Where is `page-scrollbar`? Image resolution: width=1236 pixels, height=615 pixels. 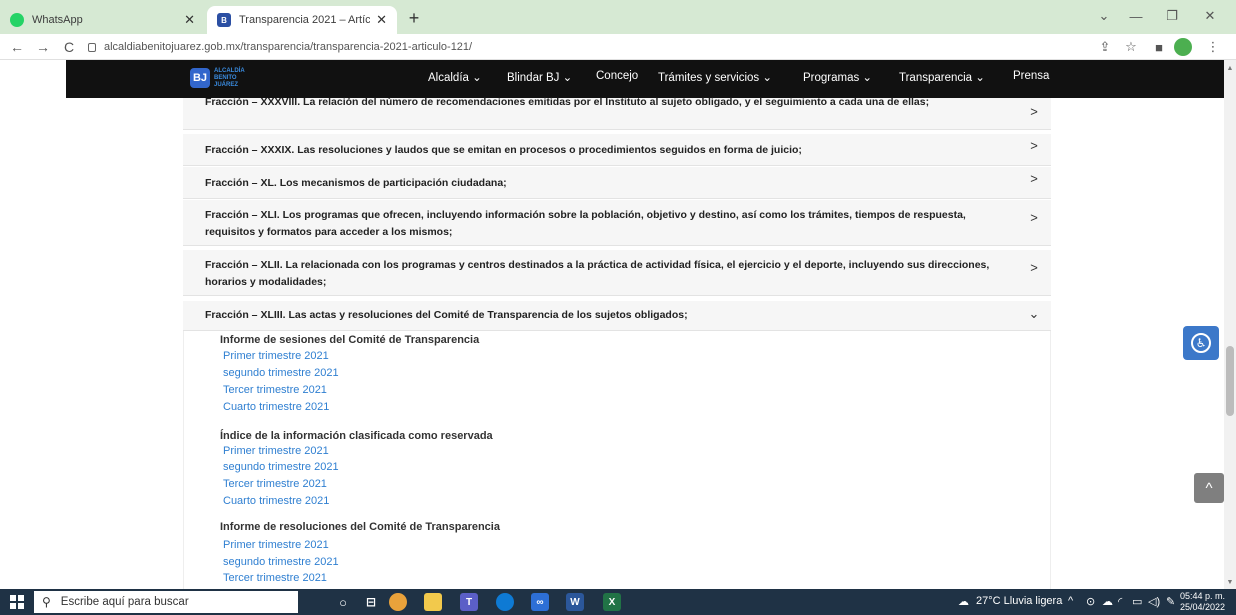
page-scrollbar is located at coordinates (1230, 324).